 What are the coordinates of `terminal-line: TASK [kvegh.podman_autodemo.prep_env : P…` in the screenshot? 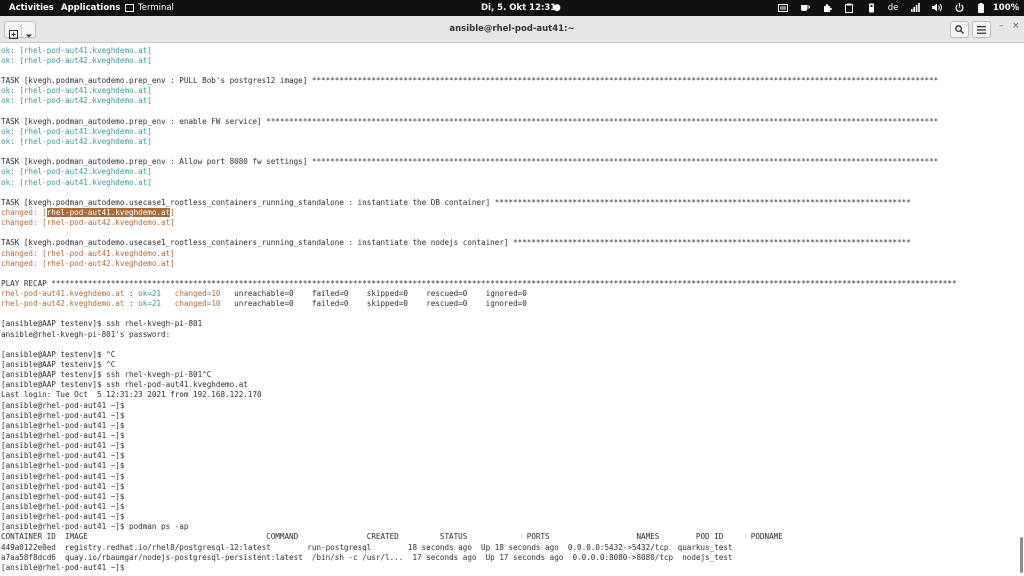 It's located at (479, 81).